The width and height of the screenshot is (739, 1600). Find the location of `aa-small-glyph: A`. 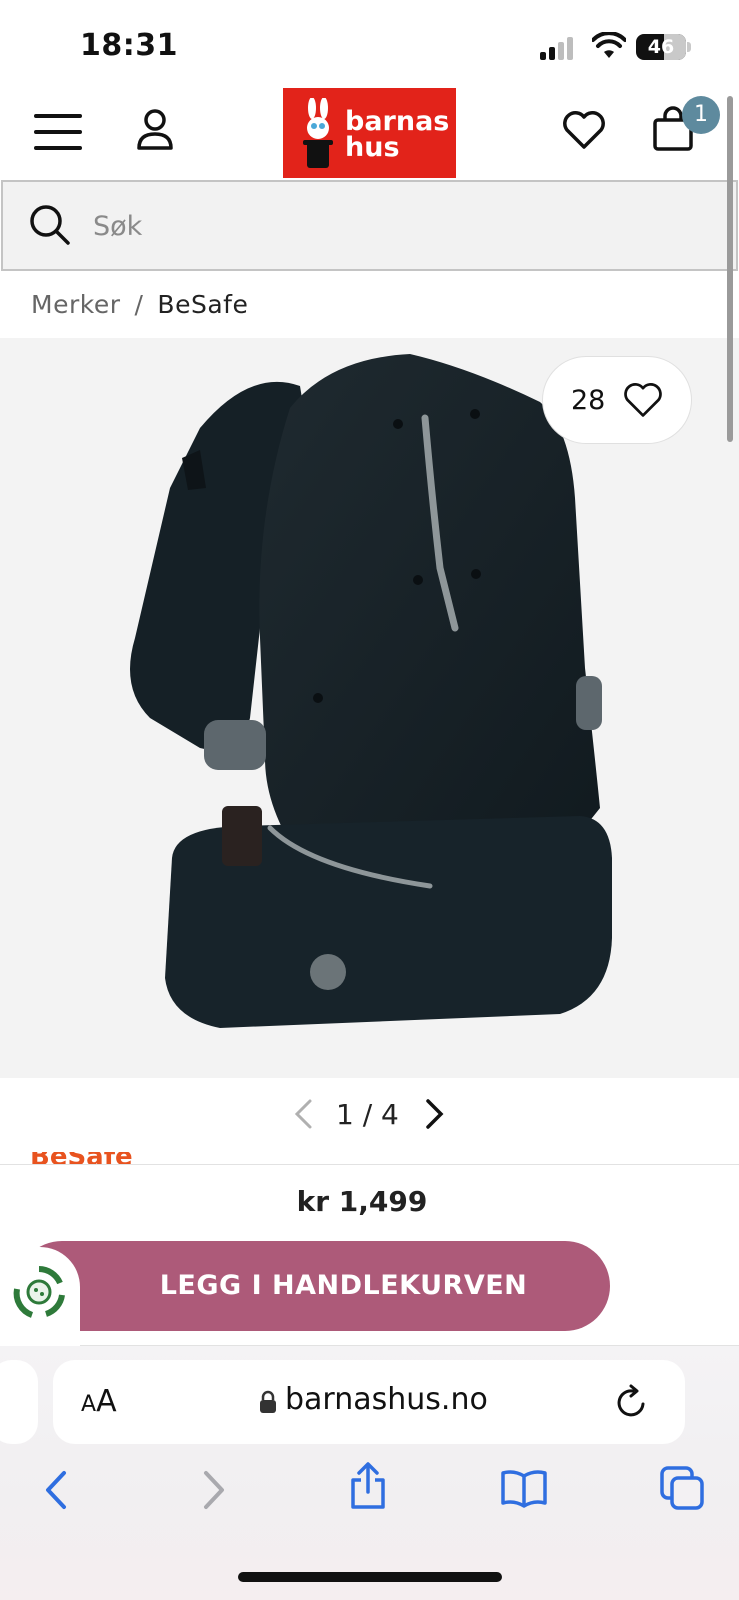

aa-small-glyph: A is located at coordinates (89, 1404).